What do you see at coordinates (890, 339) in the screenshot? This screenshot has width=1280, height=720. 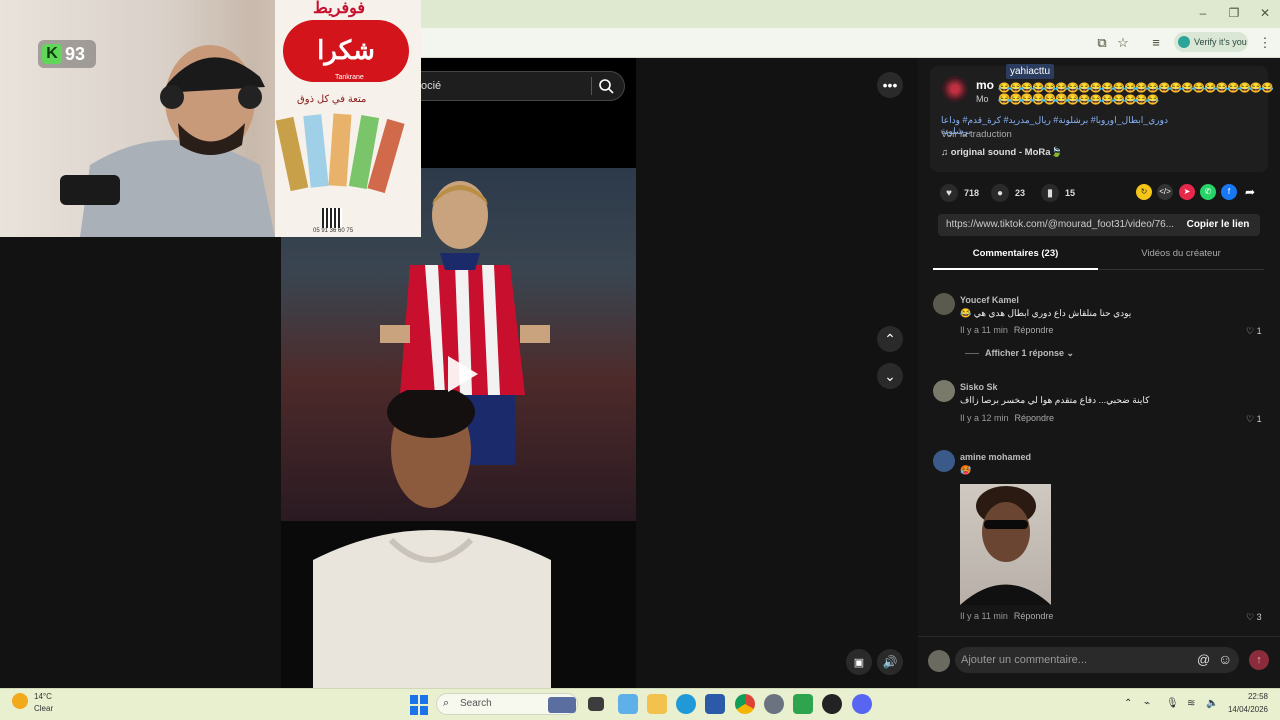 I see `previous-video-icon: ⌃` at bounding box center [890, 339].